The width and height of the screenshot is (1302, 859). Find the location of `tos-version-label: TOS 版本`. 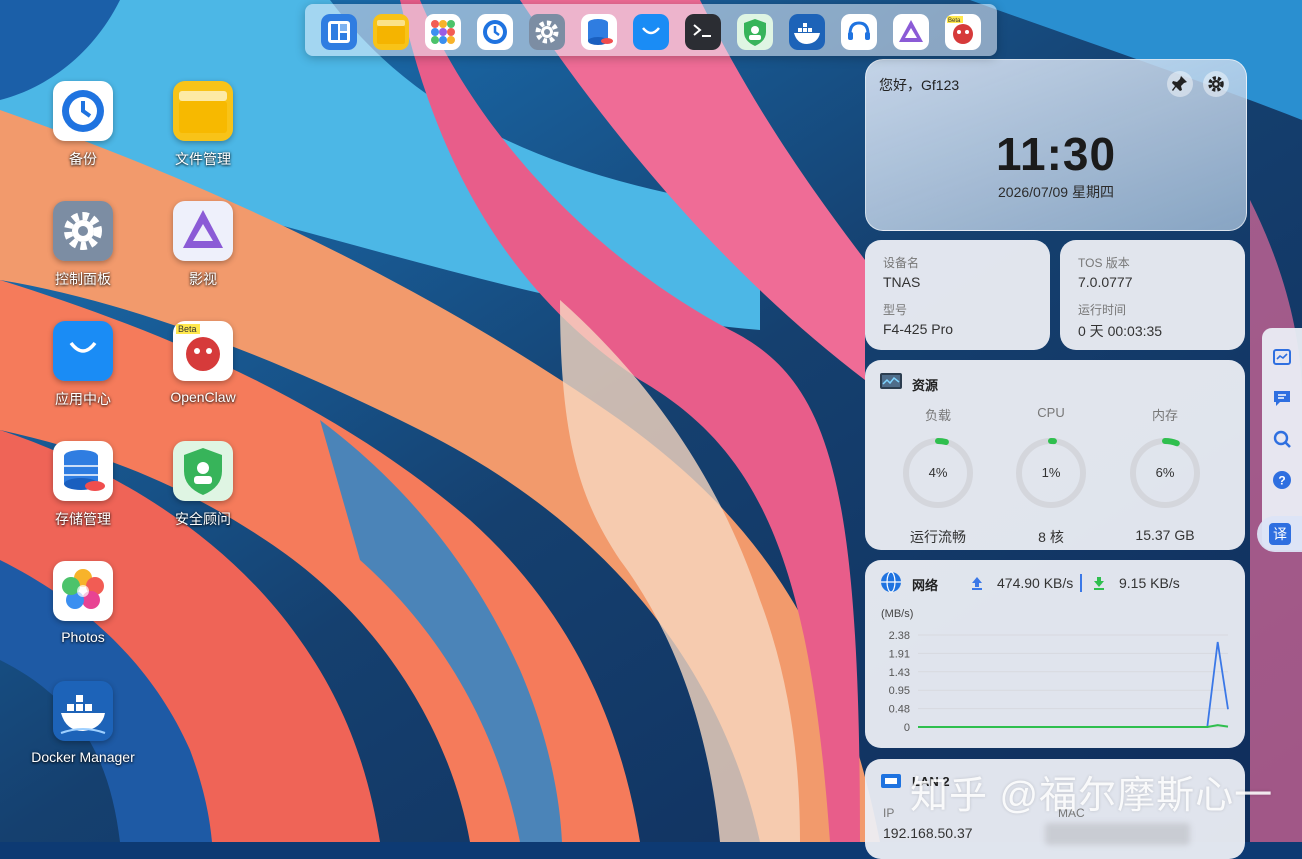

tos-version-label: TOS 版本 is located at coordinates (1104, 263).